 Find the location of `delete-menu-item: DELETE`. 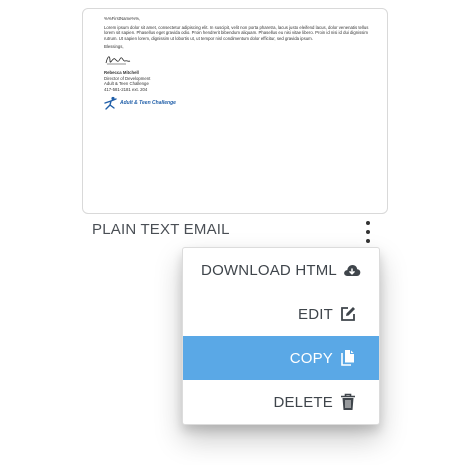

delete-menu-item: DELETE is located at coordinates (281, 402).